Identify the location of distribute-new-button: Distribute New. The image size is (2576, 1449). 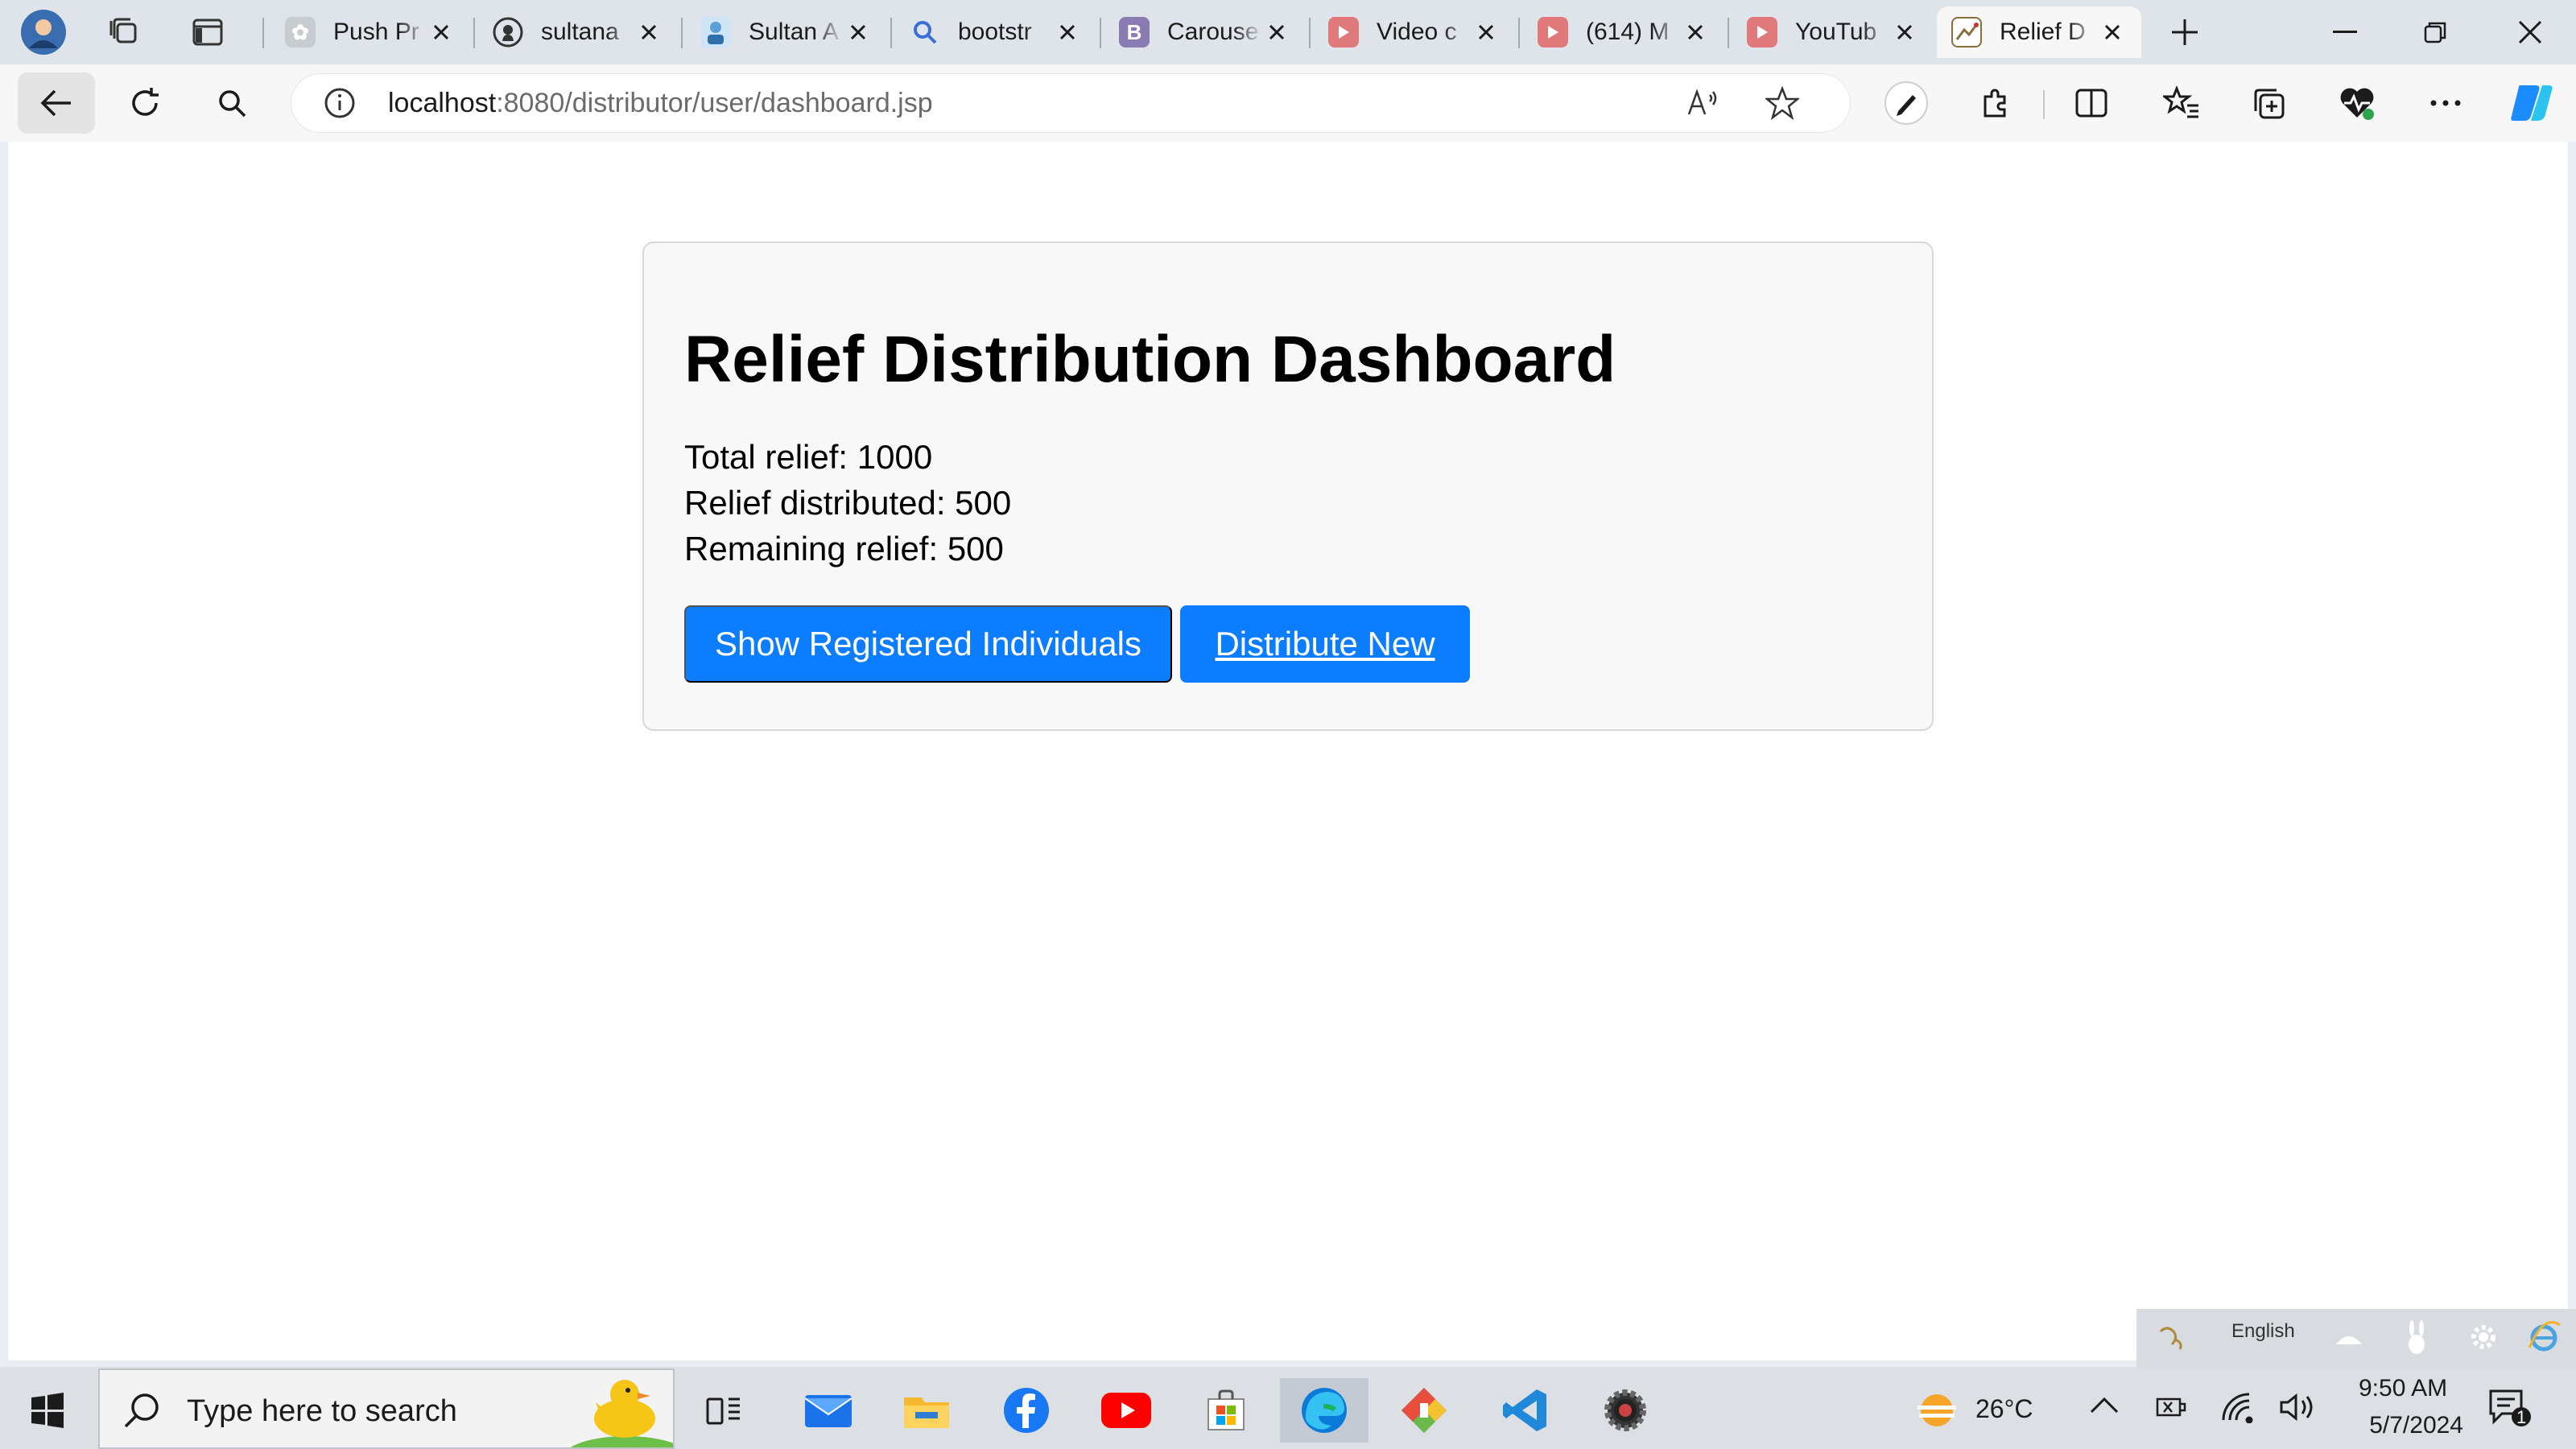
(1325, 644).